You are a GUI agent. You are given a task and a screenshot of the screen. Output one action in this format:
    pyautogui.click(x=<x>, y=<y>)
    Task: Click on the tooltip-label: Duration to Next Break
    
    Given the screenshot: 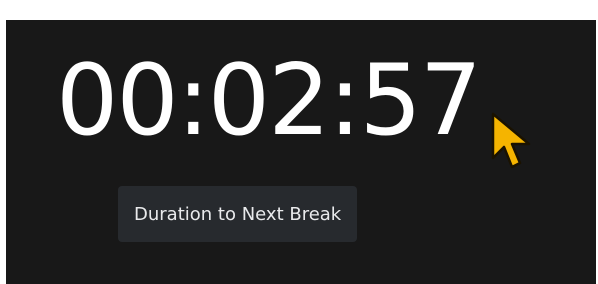 What is the action you would take?
    pyautogui.click(x=238, y=214)
    